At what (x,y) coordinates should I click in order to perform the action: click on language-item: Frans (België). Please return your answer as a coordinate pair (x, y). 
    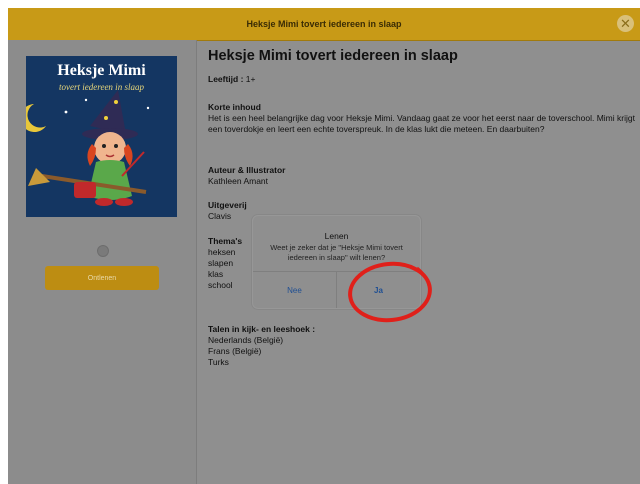
    Looking at the image, I should click on (235, 351).